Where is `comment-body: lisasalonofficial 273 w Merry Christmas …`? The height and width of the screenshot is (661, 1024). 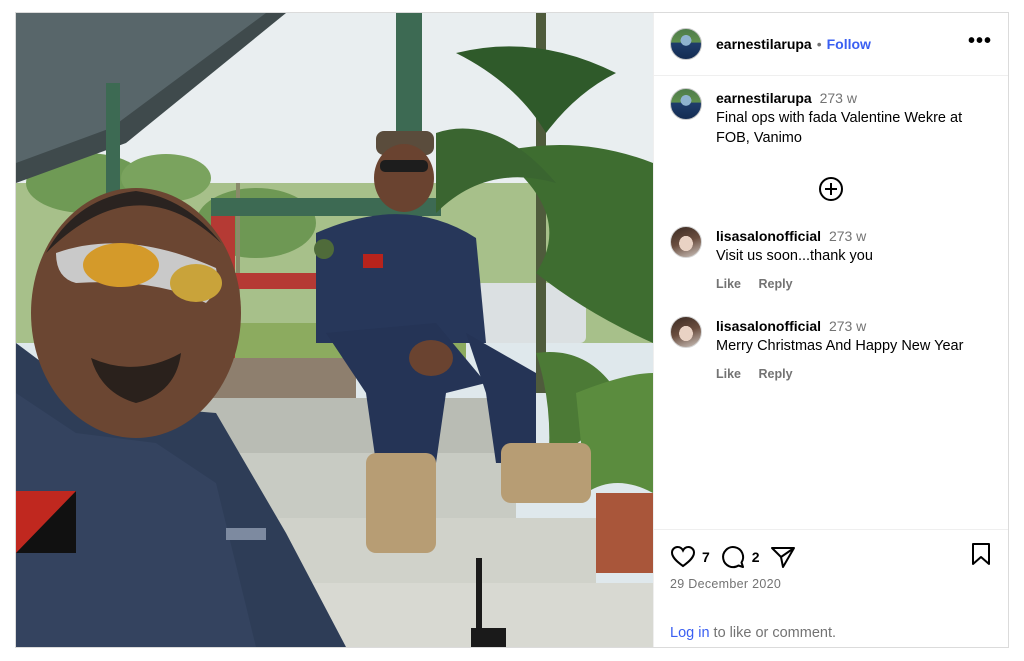
comment-body: lisasalonofficial 273 w Merry Christmas … is located at coordinates (839, 350).